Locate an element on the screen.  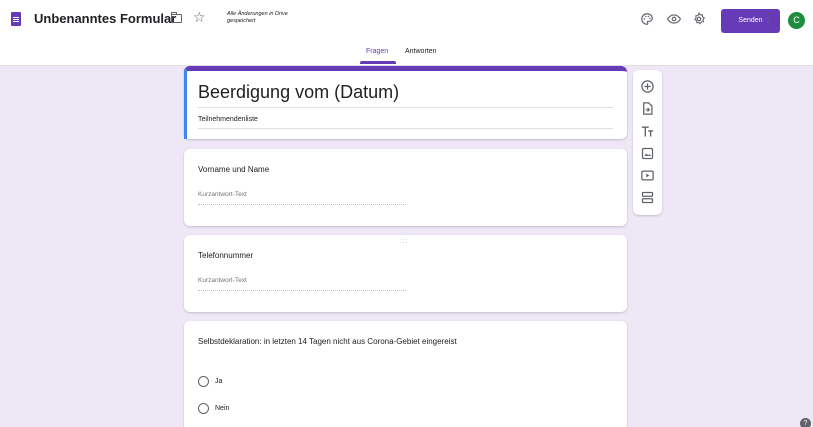
form-title: Beerdigung vom (Datum) is located at coordinates (298, 92).